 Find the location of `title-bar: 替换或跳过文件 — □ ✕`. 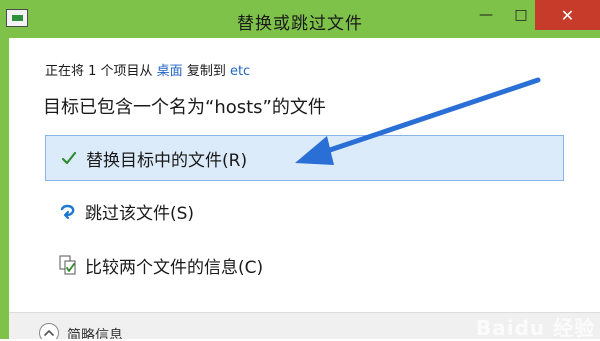

title-bar: 替换或跳过文件 — □ ✕ is located at coordinates (300, 19).